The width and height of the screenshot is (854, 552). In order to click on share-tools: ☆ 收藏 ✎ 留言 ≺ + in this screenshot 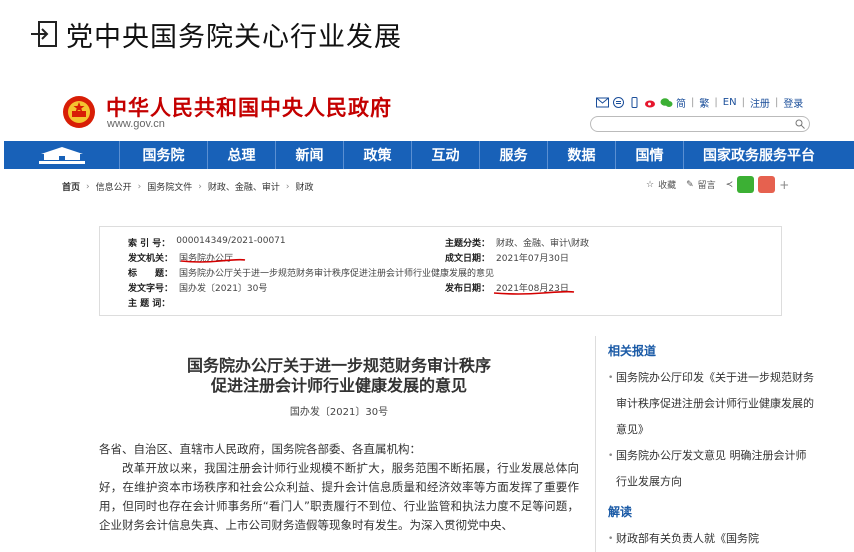, I will do `click(717, 184)`.